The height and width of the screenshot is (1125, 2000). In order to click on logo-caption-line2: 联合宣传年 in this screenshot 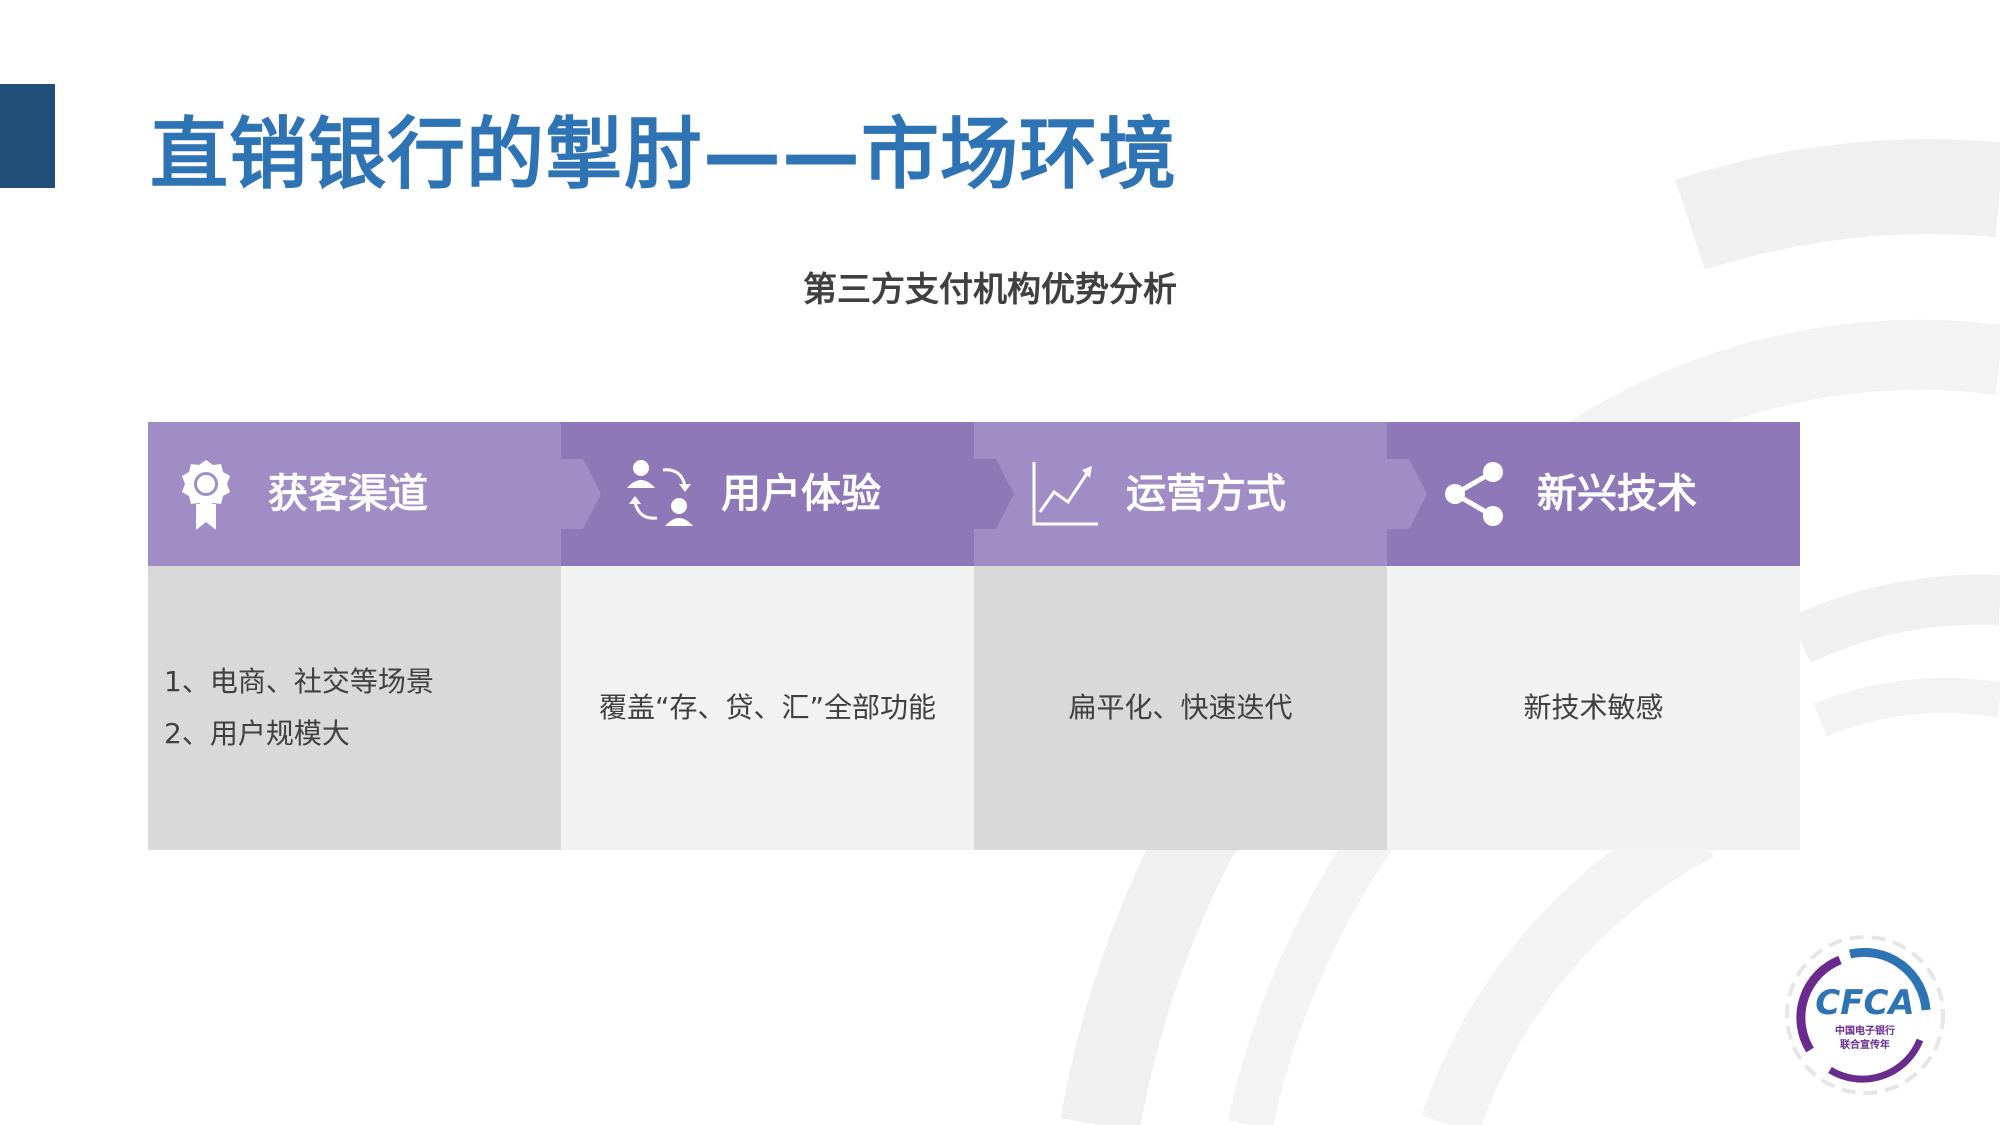, I will do `click(1865, 1044)`.